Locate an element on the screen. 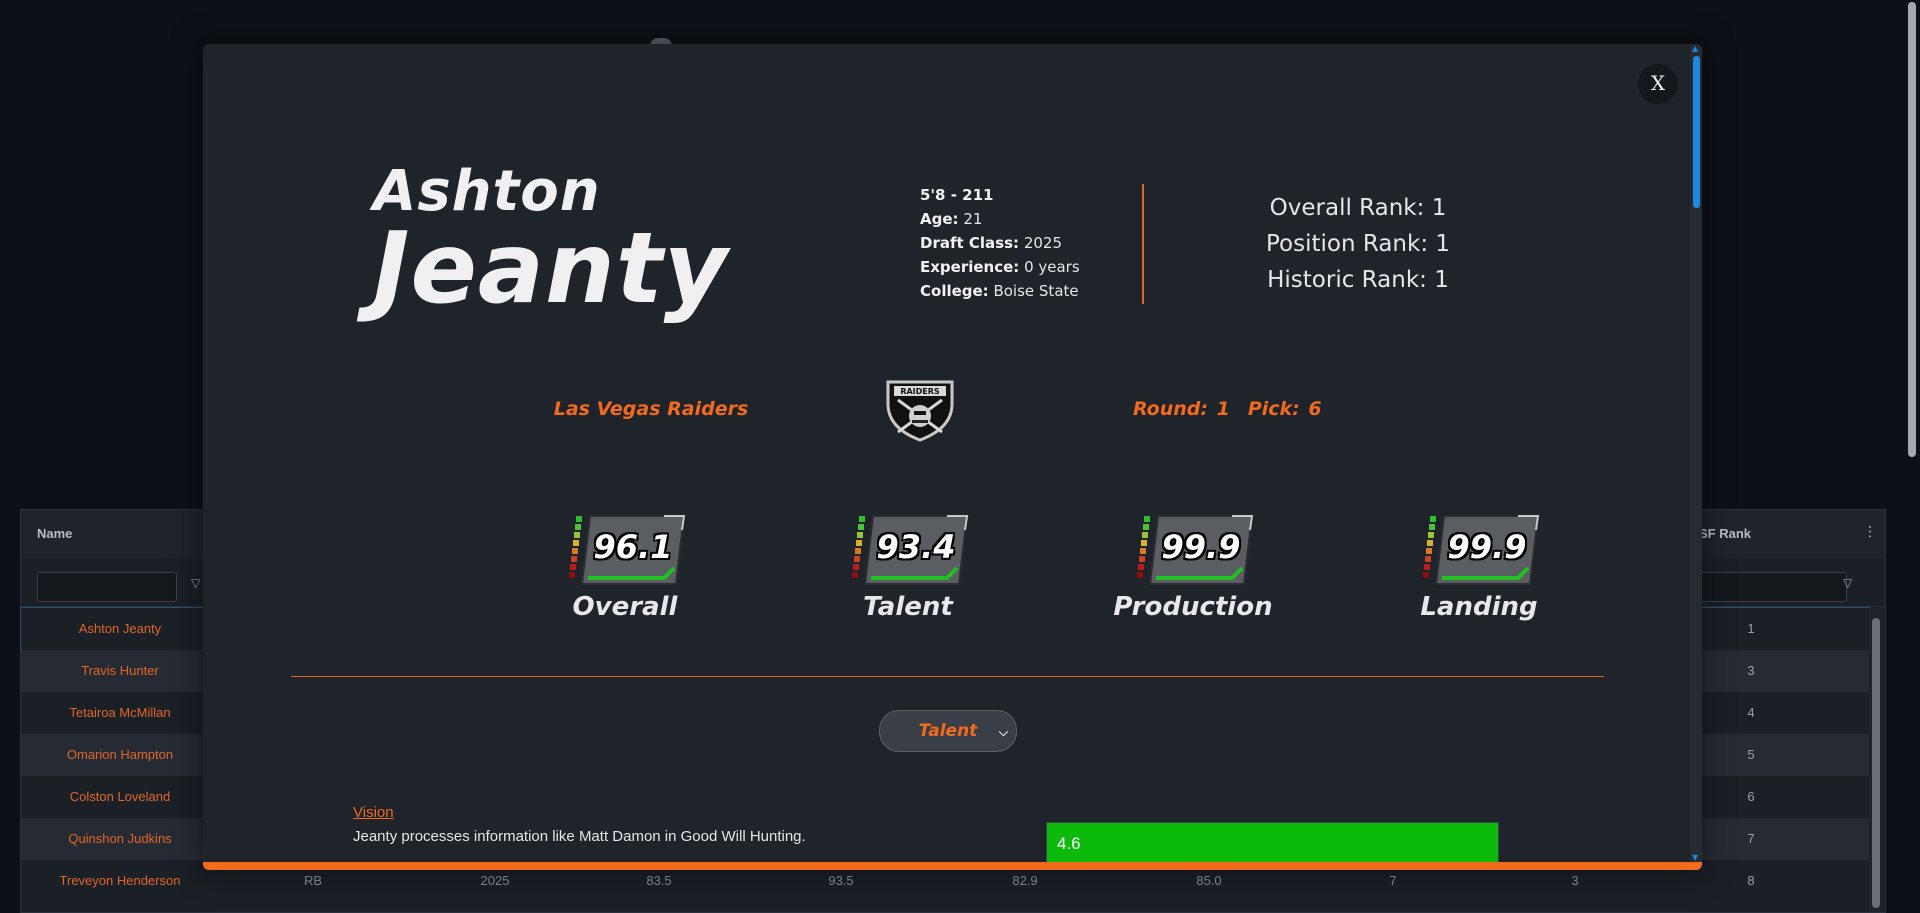 This screenshot has height=913, width=1920. score-label: Talent is located at coordinates (908, 607).